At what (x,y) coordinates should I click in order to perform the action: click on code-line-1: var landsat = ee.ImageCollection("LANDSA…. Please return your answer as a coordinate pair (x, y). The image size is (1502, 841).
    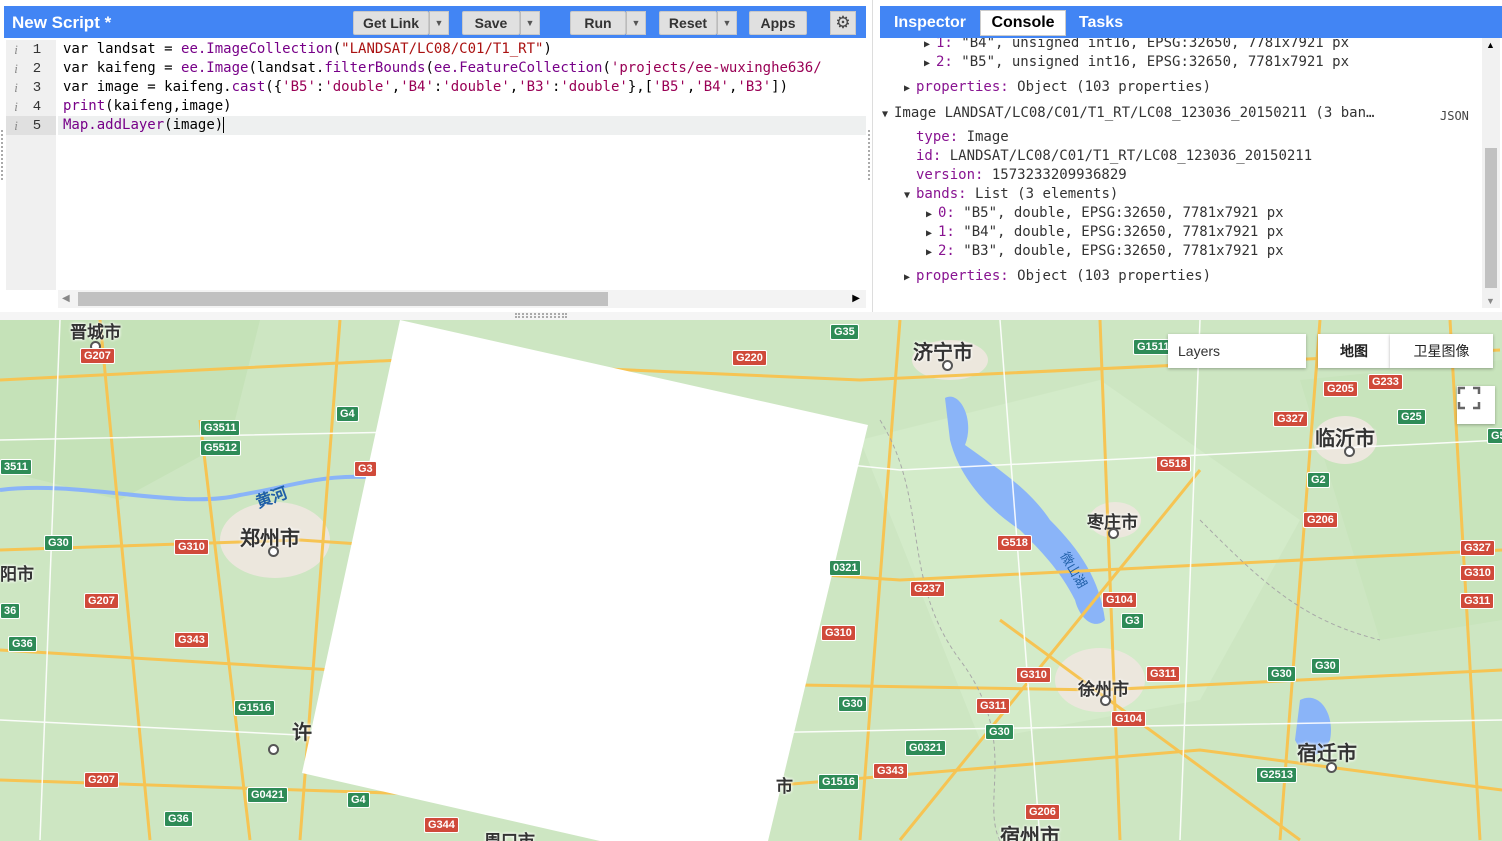
    Looking at the image, I should click on (462, 49).